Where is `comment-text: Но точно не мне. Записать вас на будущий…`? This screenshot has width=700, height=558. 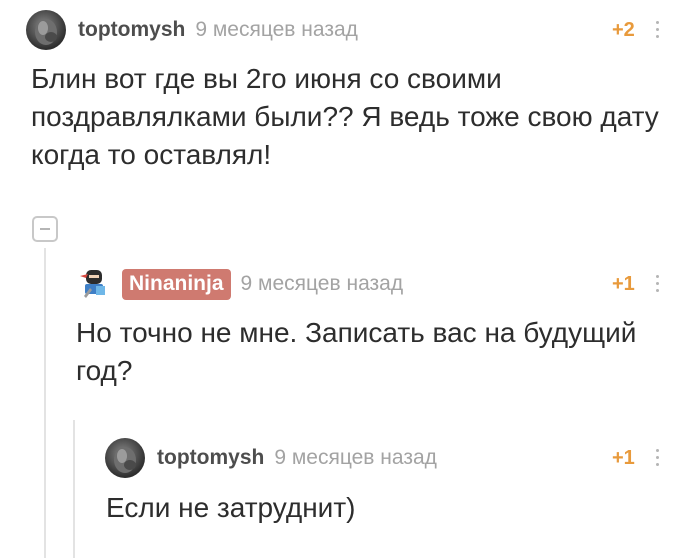 comment-text: Но точно не мне. Записать вас на будущий… is located at coordinates (356, 351).